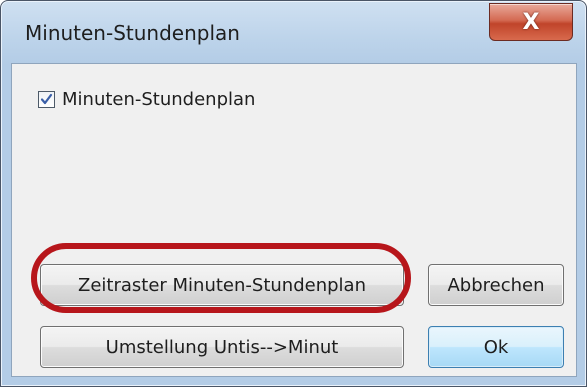 The image size is (587, 387). I want to click on checkmark-icon, so click(46, 98).